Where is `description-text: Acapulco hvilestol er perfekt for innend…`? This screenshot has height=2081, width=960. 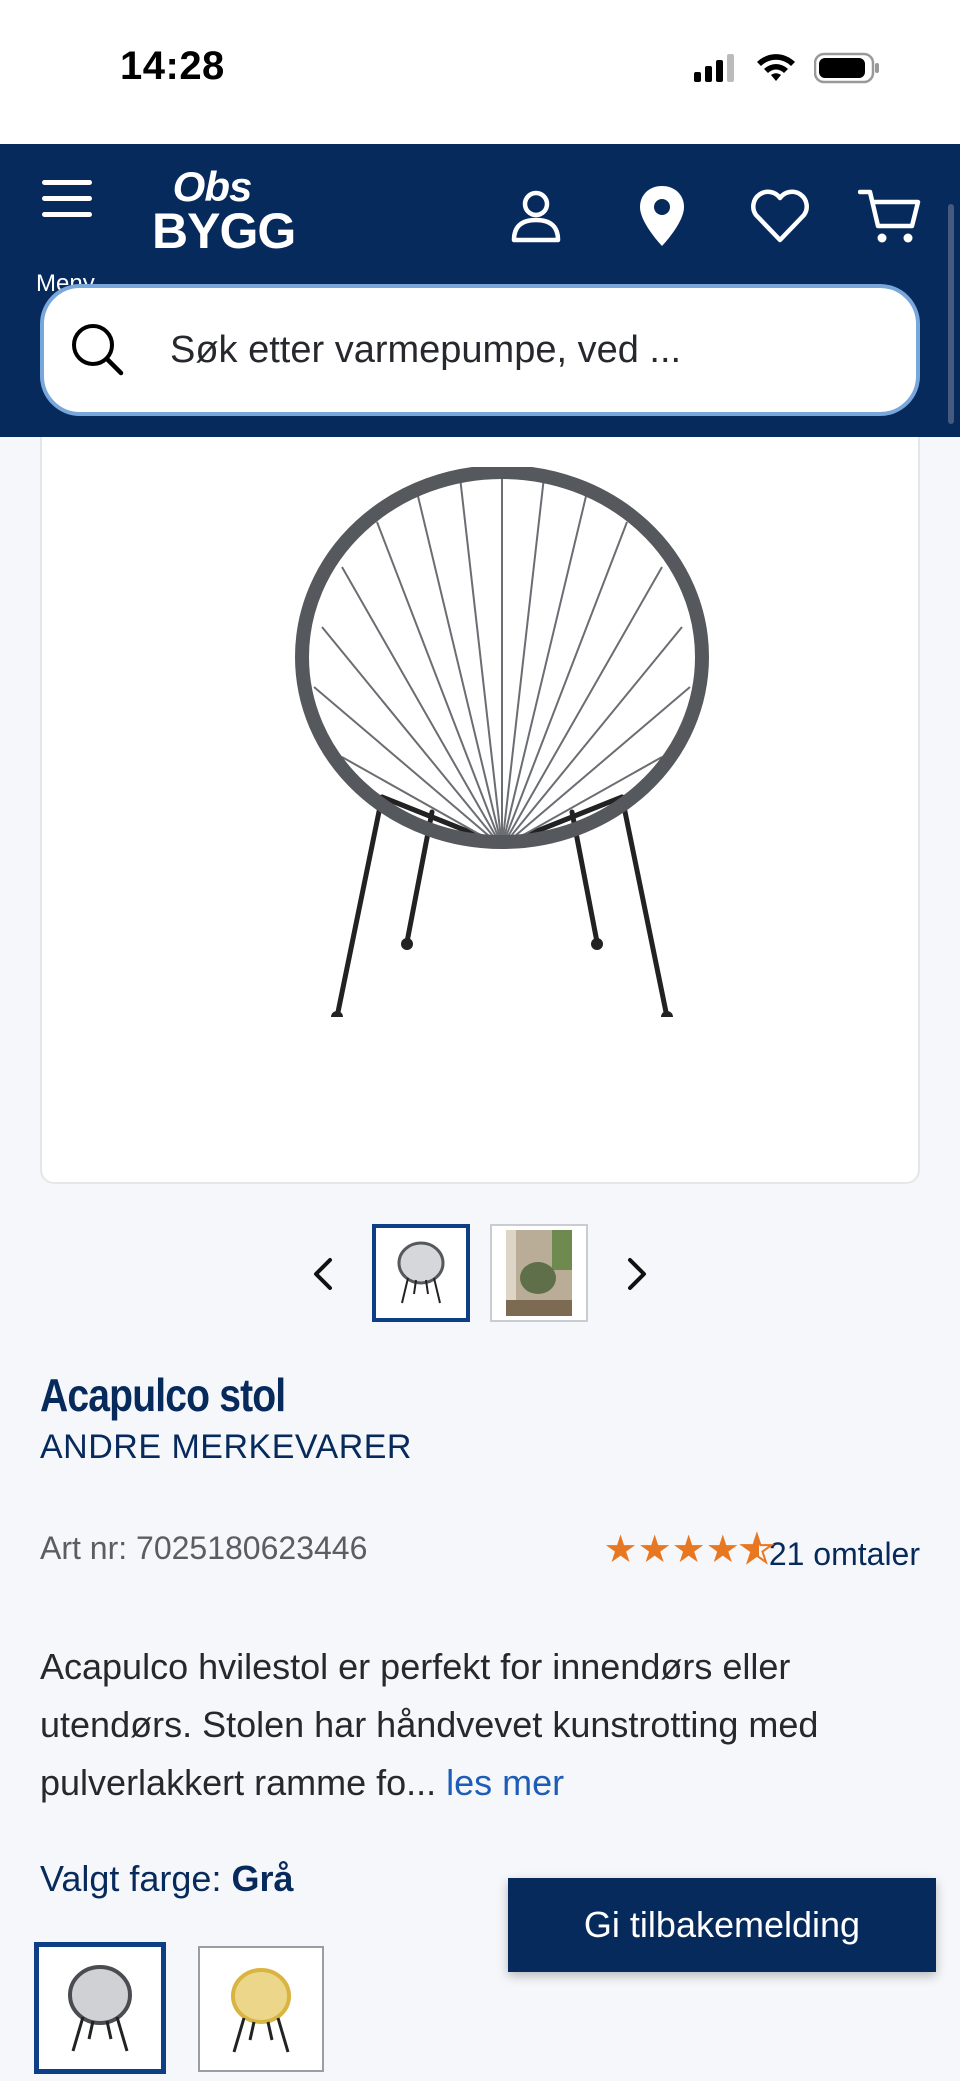 description-text: Acapulco hvilestol er perfekt for innend… is located at coordinates (429, 1724).